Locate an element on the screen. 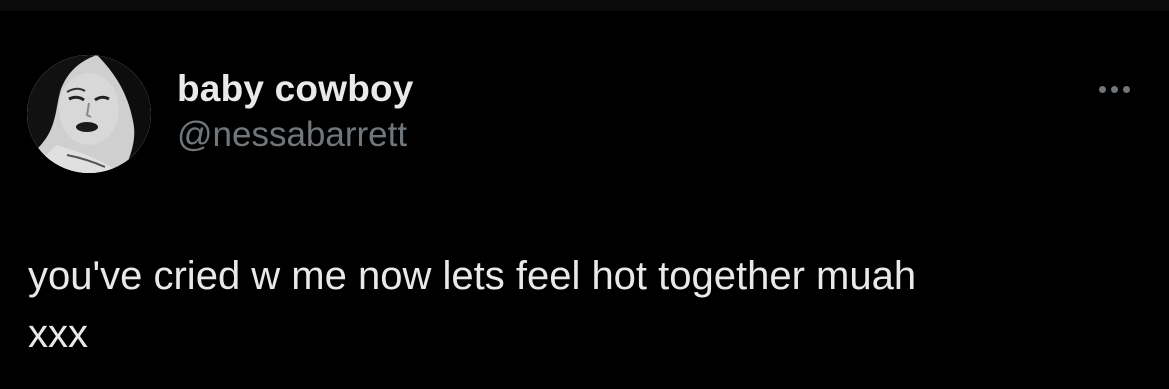  top-edge-strip is located at coordinates (584, 5).